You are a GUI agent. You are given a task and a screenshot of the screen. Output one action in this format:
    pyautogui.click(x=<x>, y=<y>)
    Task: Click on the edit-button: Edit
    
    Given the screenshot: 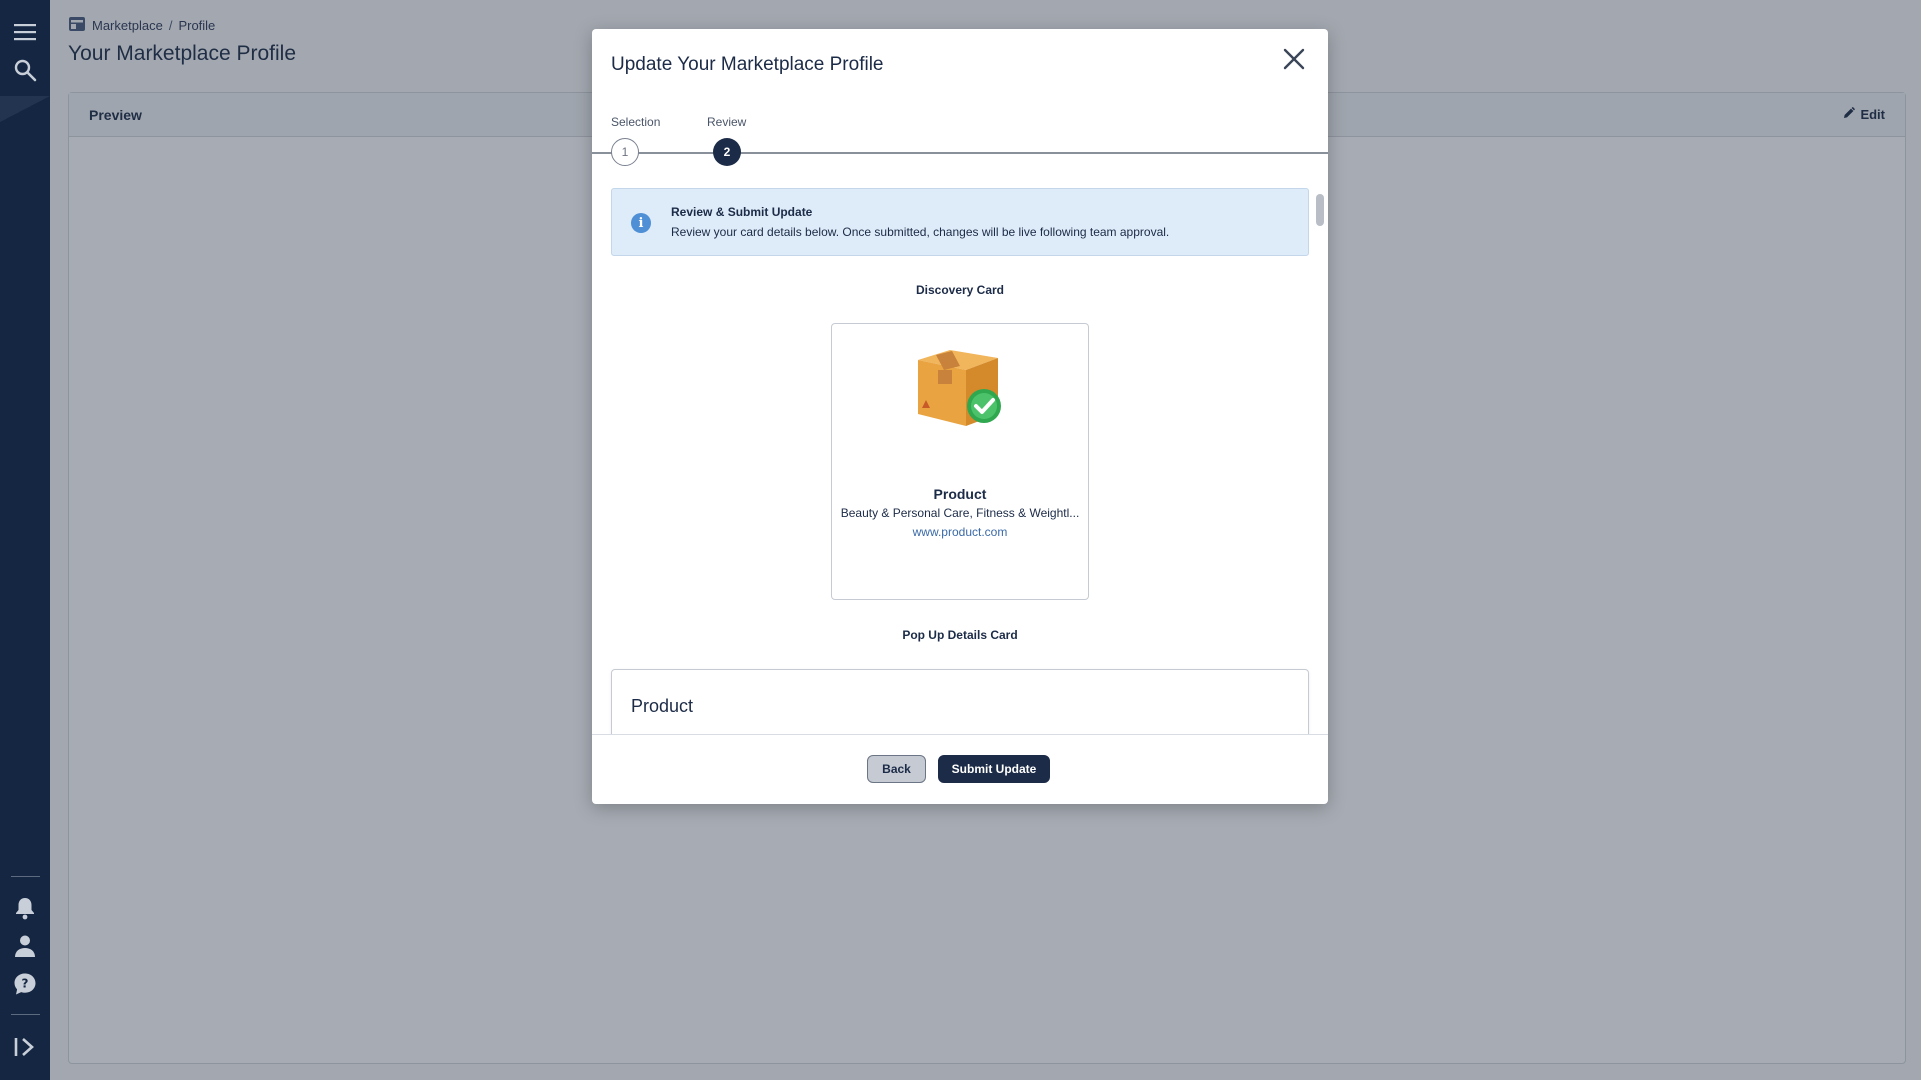 What is the action you would take?
    pyautogui.click(x=1864, y=114)
    